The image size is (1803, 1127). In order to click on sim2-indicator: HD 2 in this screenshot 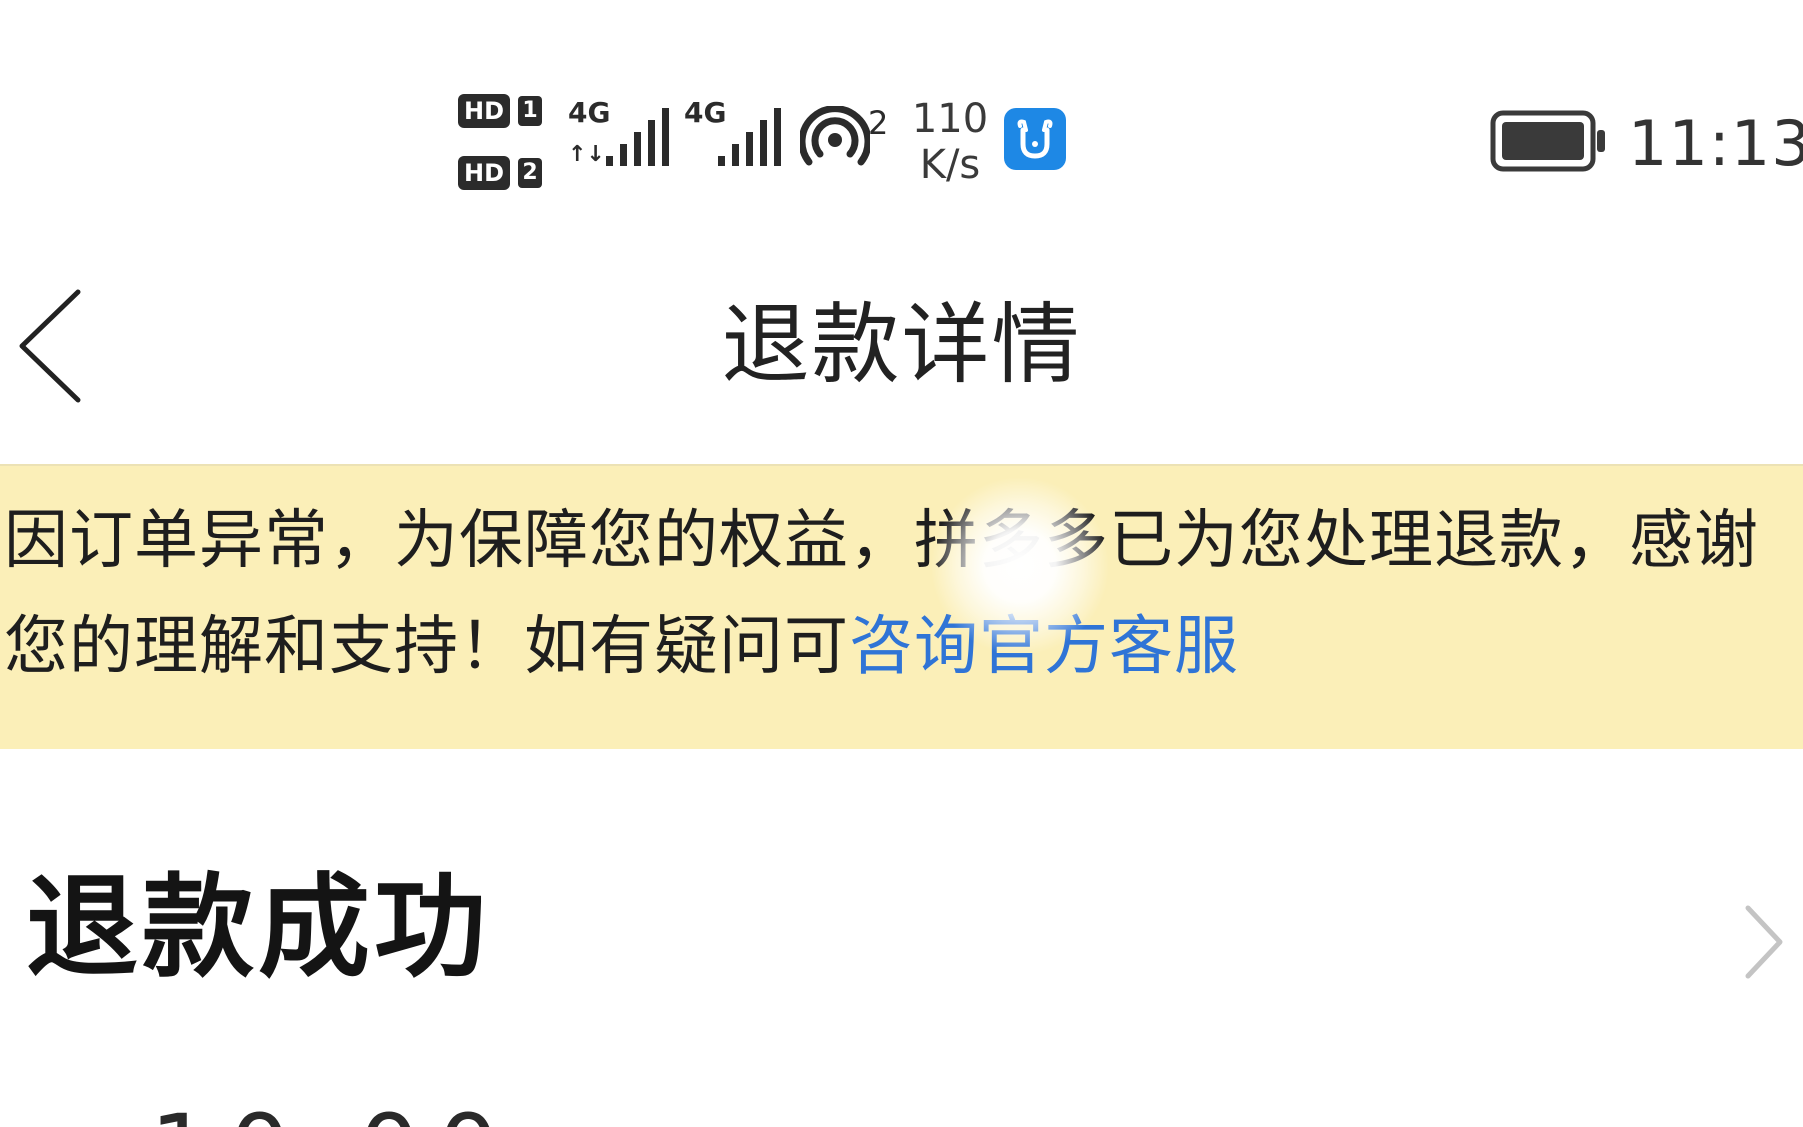, I will do `click(500, 173)`.